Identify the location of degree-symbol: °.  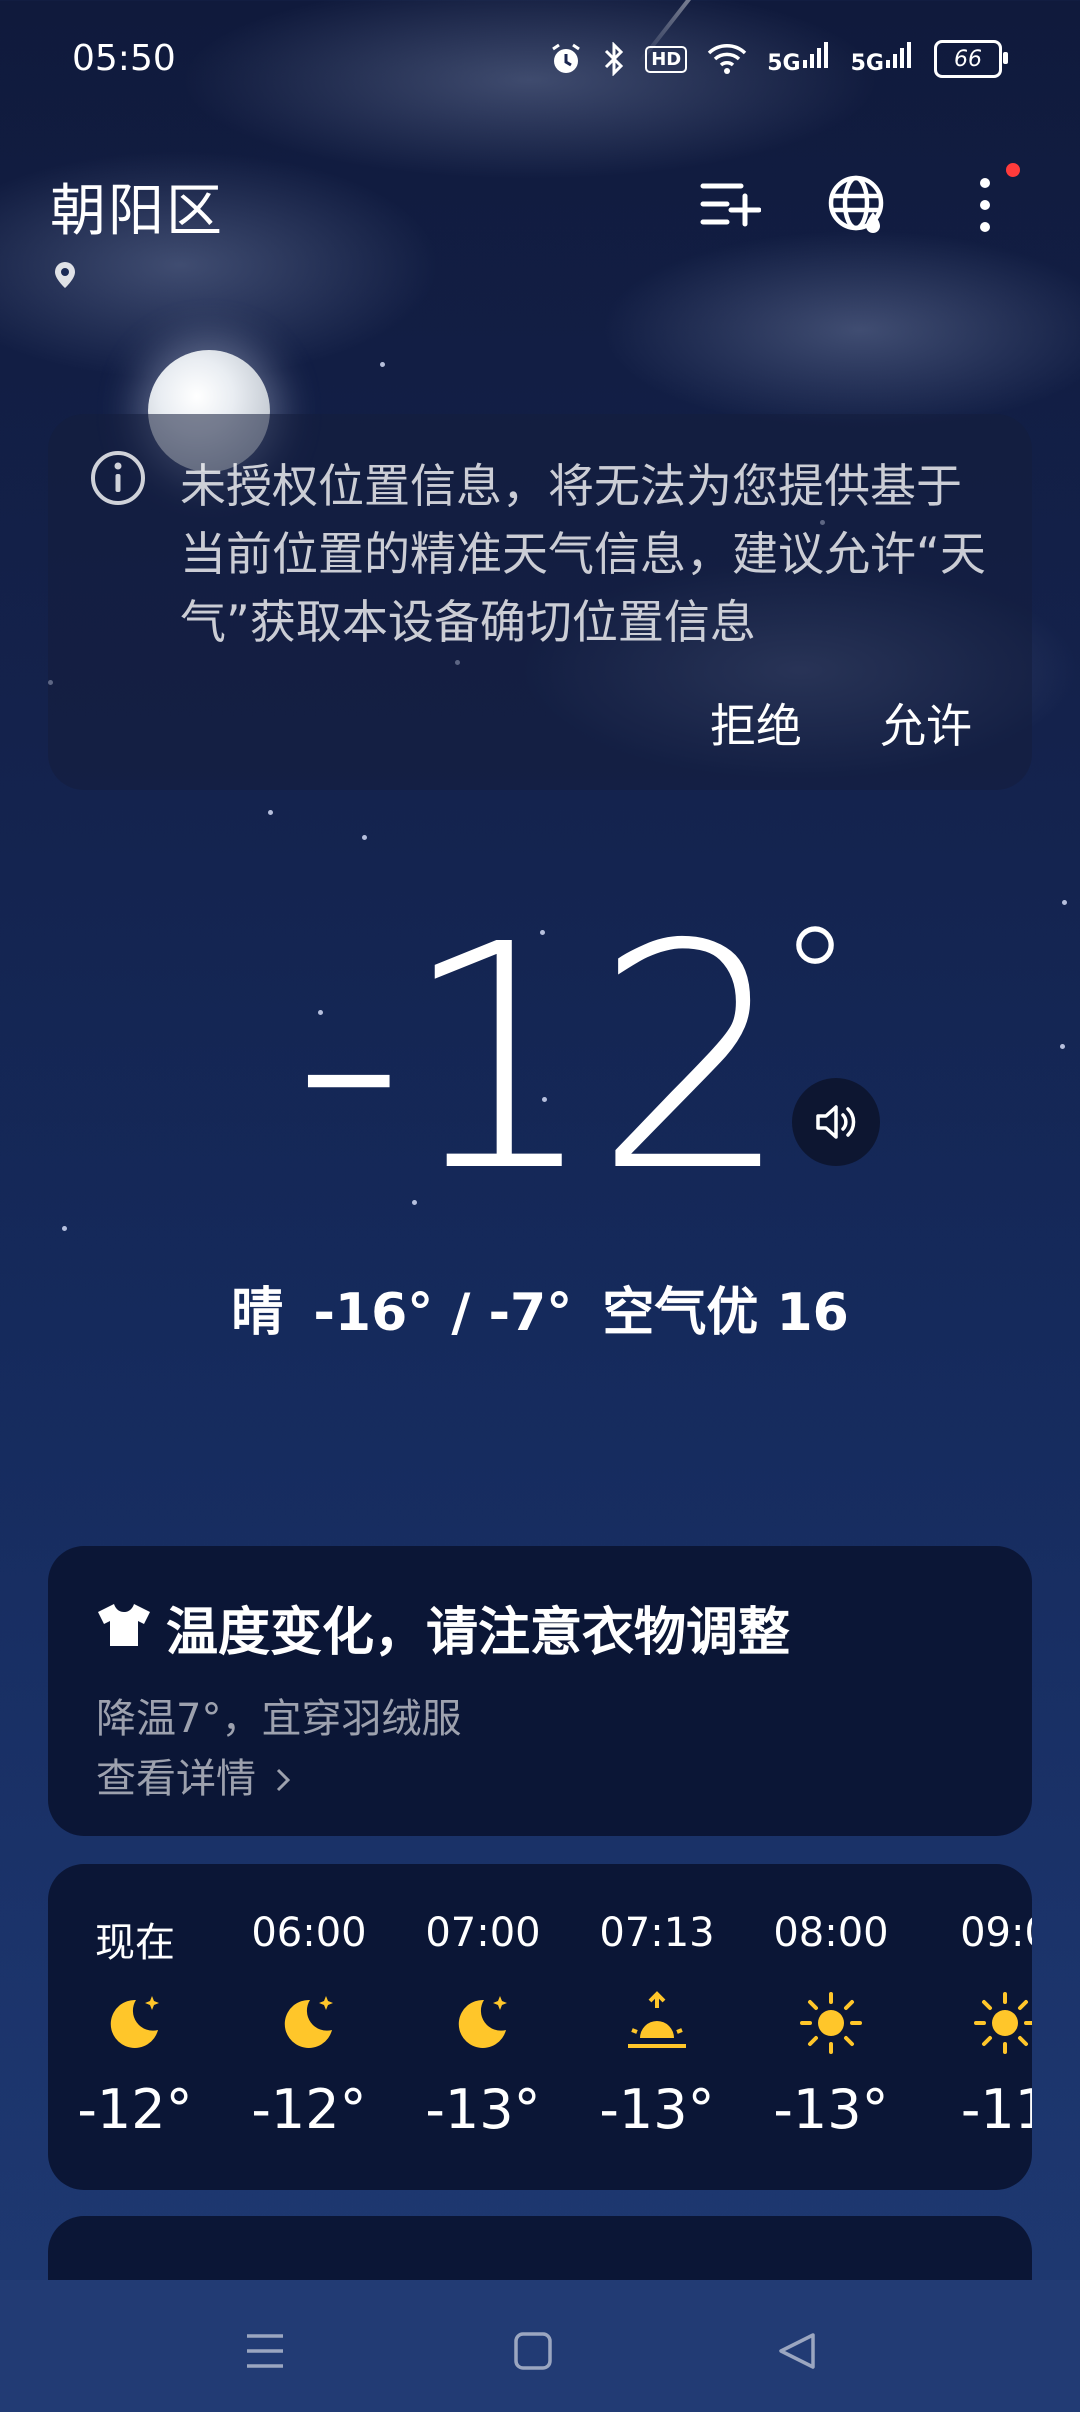
(815, 979).